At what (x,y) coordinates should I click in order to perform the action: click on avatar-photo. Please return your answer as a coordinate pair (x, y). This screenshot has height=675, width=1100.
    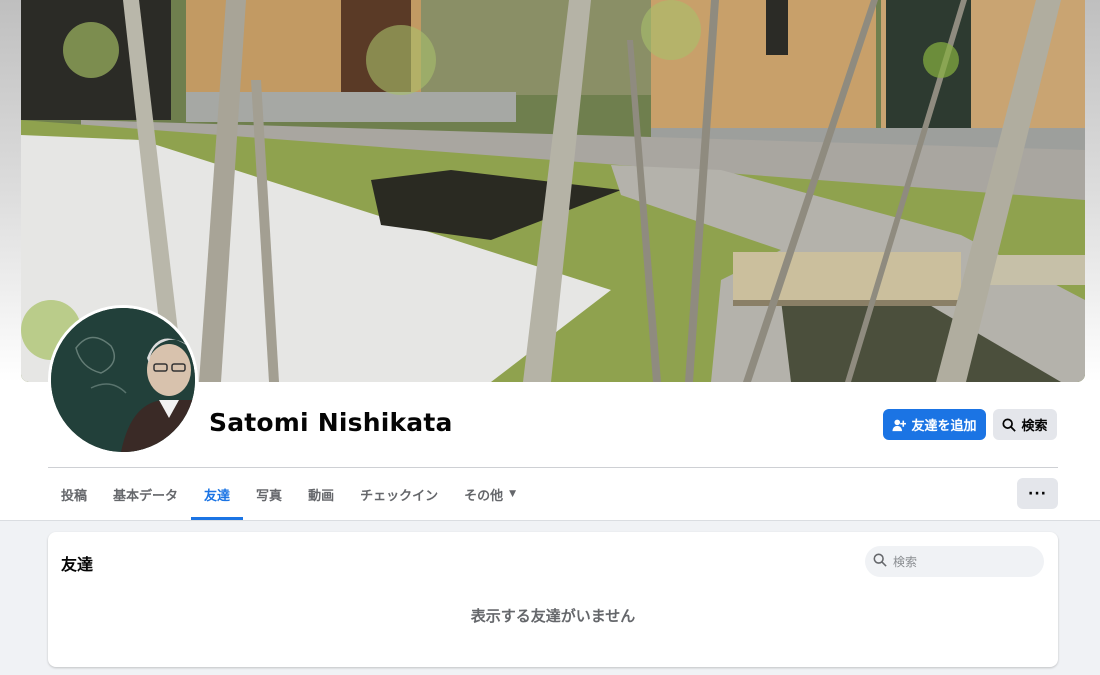
    Looking at the image, I should click on (123, 380).